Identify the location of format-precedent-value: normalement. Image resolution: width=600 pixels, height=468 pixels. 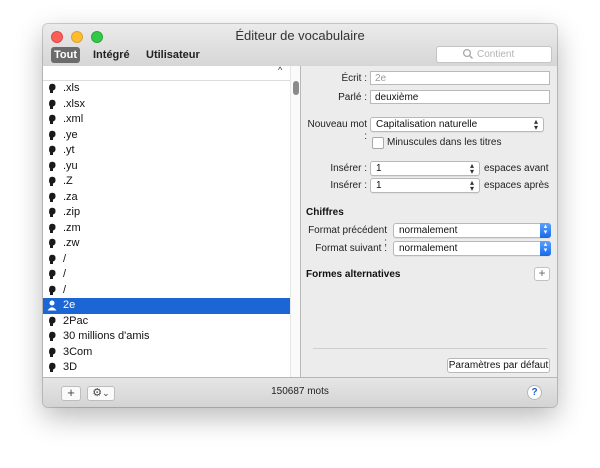
(428, 230).